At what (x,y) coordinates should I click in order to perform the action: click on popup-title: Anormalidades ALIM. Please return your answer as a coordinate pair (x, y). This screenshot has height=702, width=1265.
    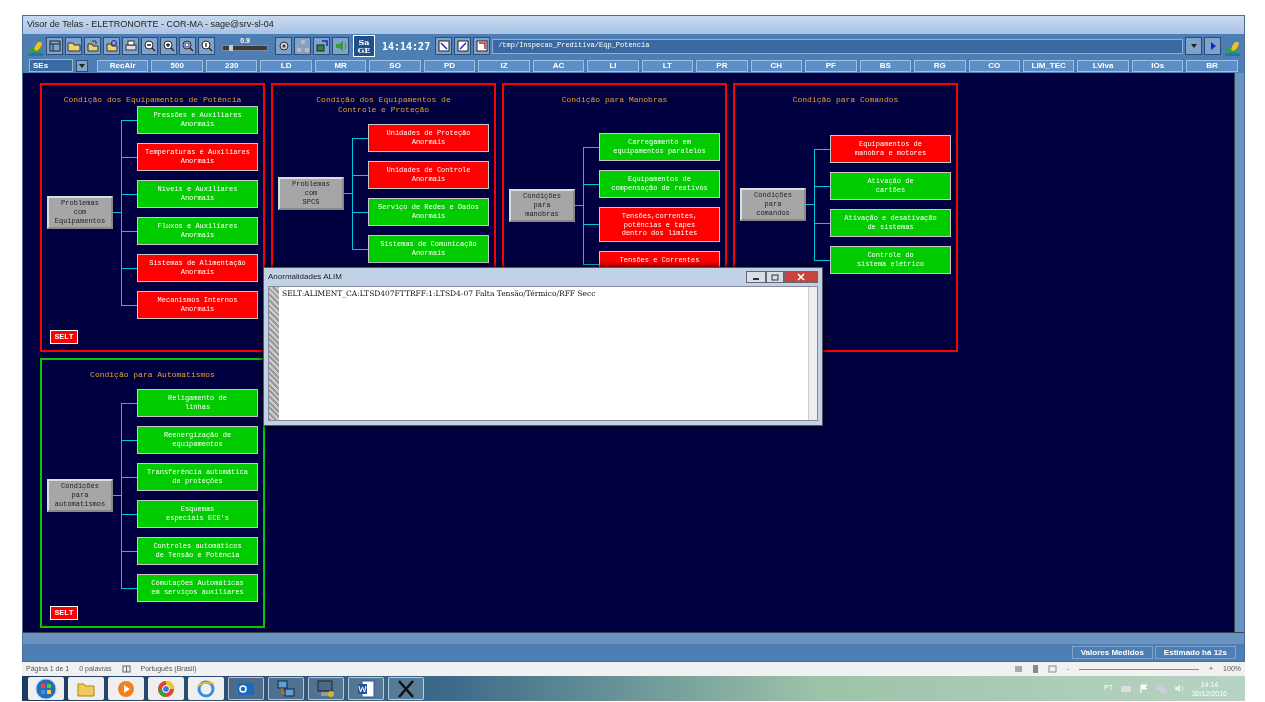
    Looking at the image, I should click on (305, 277).